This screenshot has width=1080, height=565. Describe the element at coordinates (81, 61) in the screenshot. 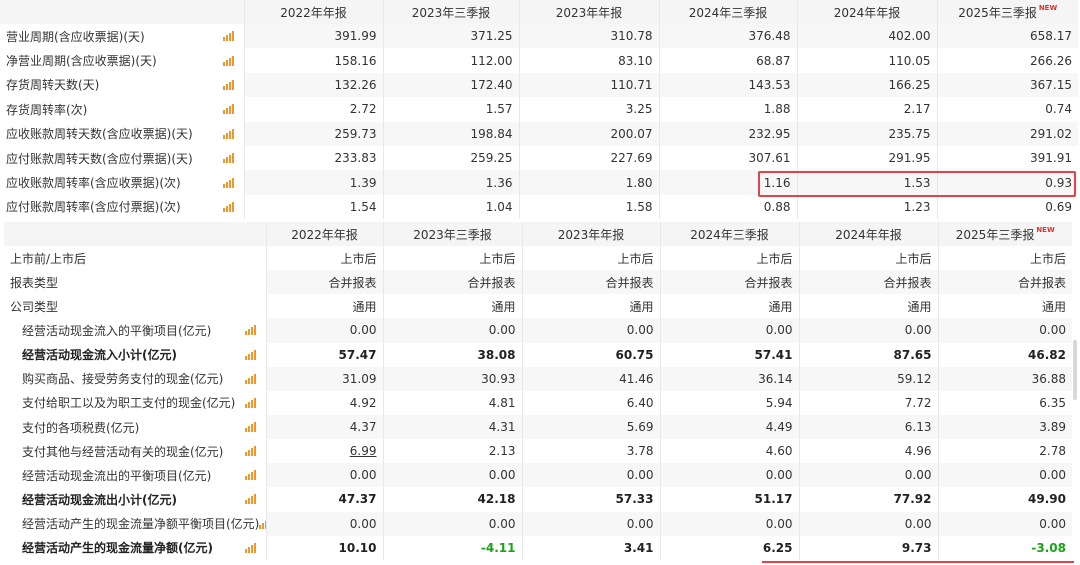

I see `row-label: 净营业周期(含应收票据)(天)` at that location.